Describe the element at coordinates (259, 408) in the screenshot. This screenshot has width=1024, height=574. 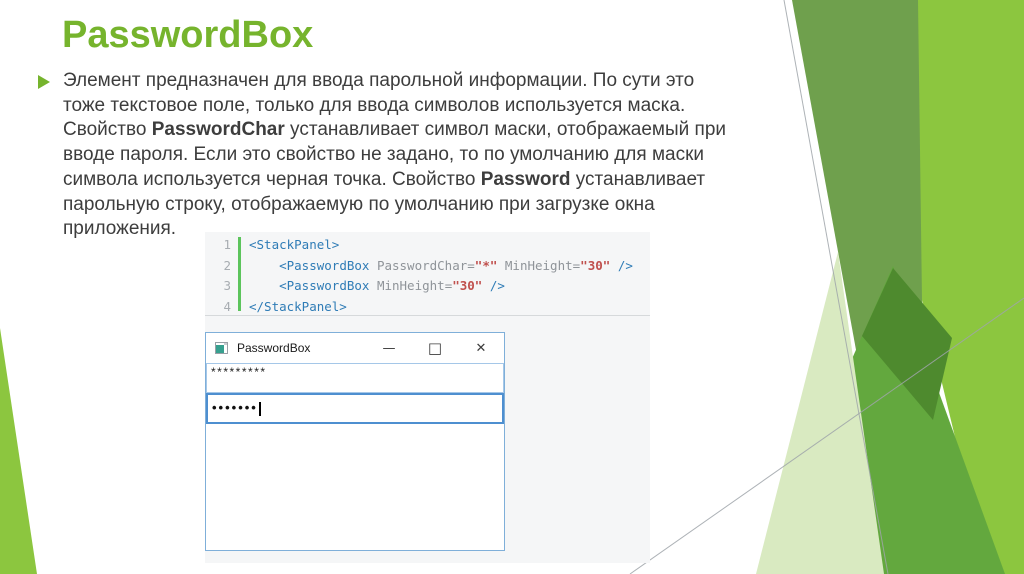
I see `text-caret` at that location.